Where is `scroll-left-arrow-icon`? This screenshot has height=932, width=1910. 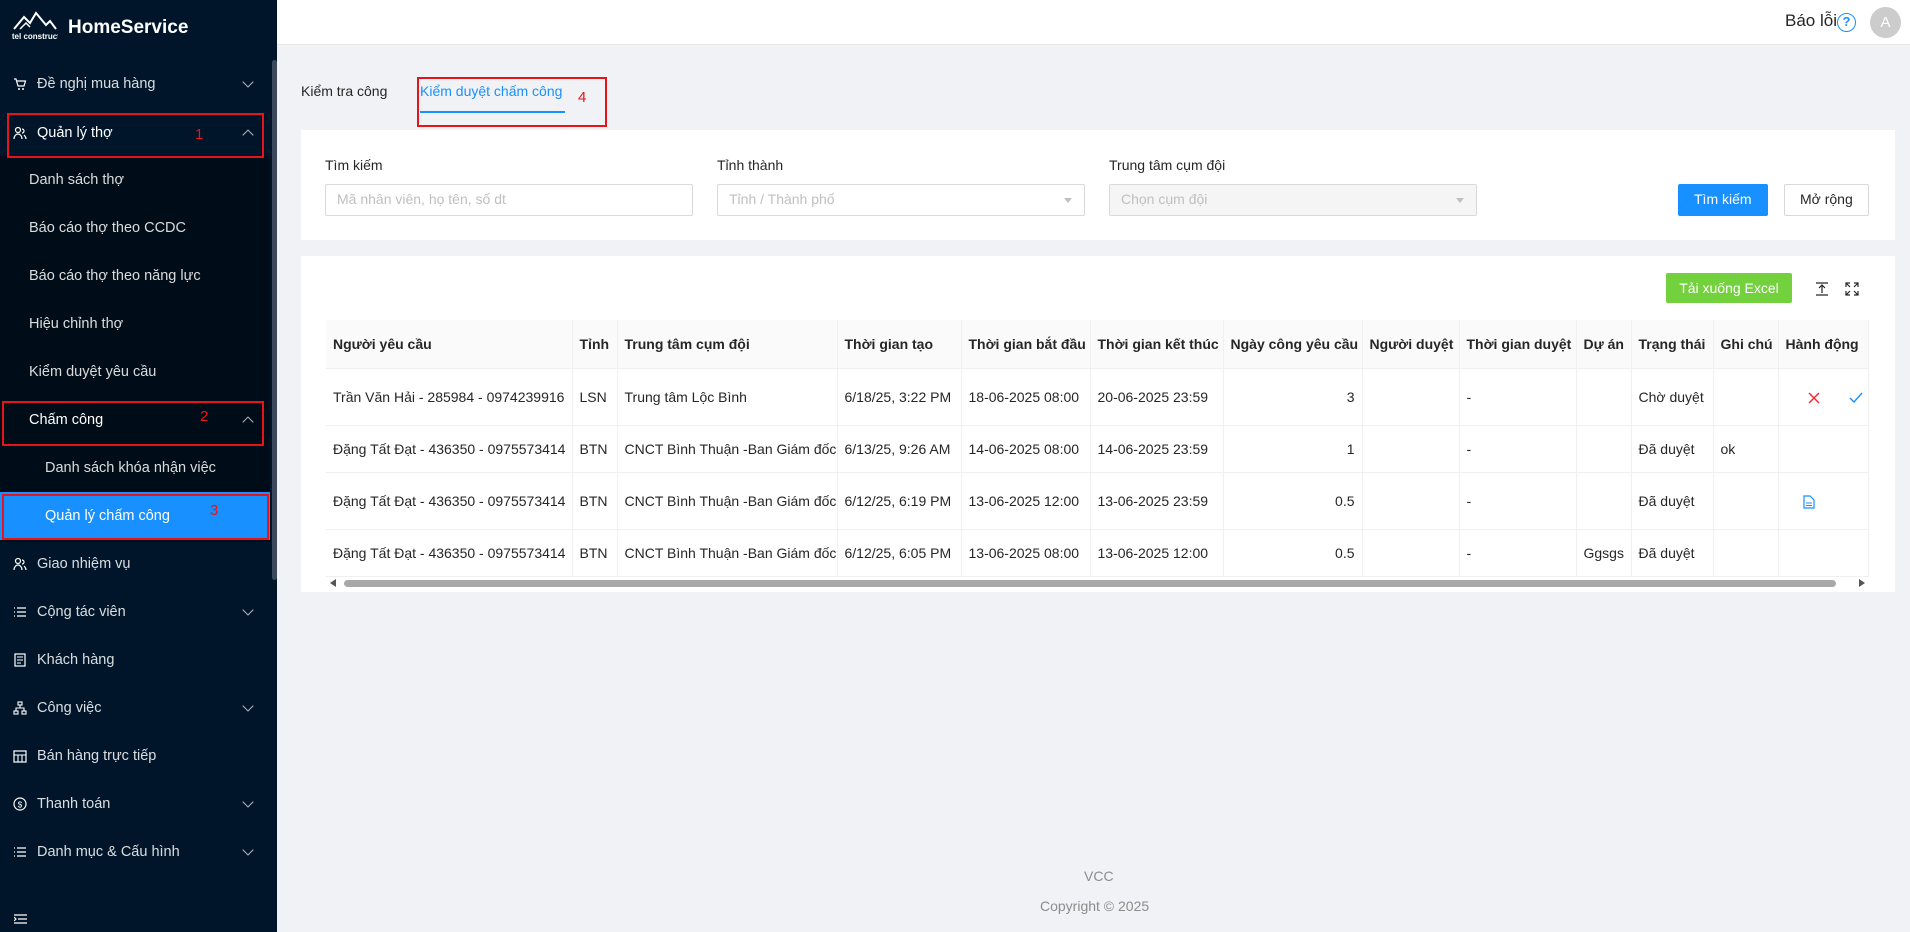
scroll-left-arrow-icon is located at coordinates (333, 583).